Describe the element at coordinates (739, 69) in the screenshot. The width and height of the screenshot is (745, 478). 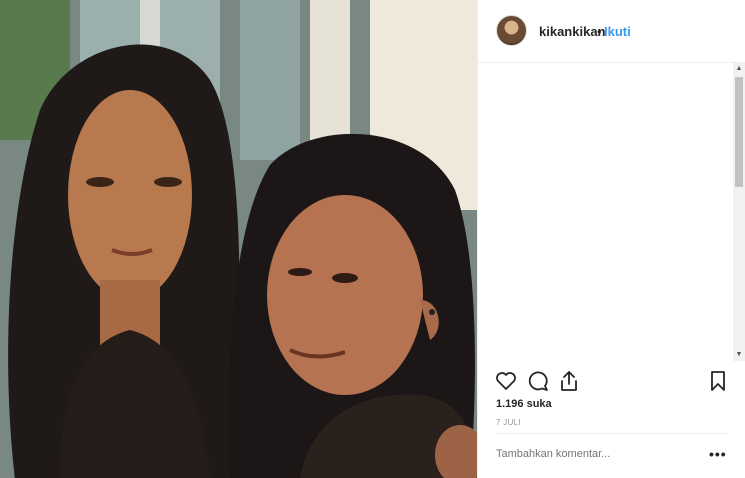
I see `scroll-up-arrow-icon: ▲` at that location.